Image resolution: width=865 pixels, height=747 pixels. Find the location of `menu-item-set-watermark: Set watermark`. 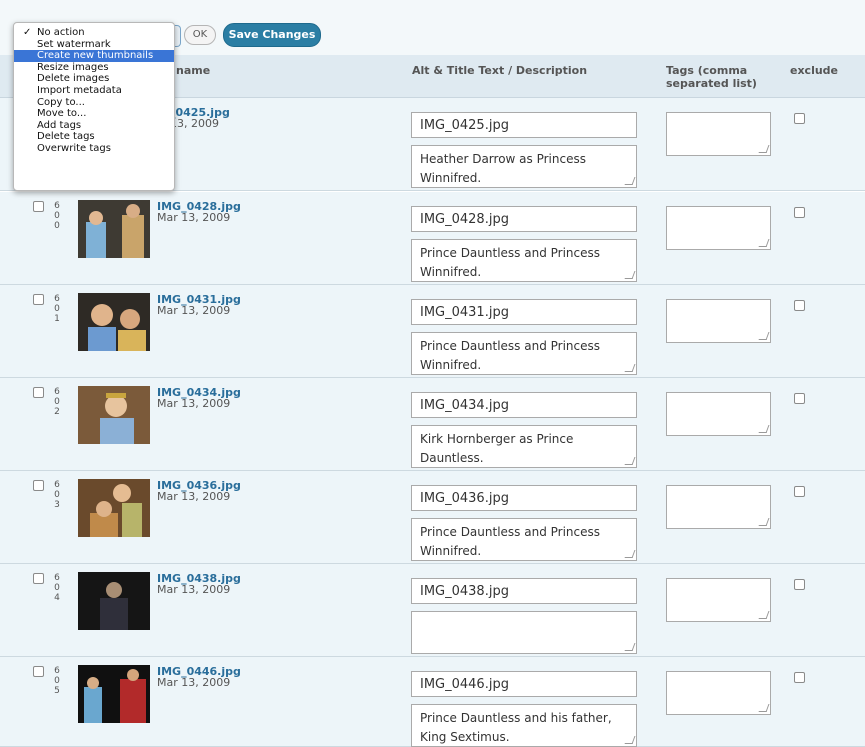

menu-item-set-watermark: Set watermark is located at coordinates (94, 45).